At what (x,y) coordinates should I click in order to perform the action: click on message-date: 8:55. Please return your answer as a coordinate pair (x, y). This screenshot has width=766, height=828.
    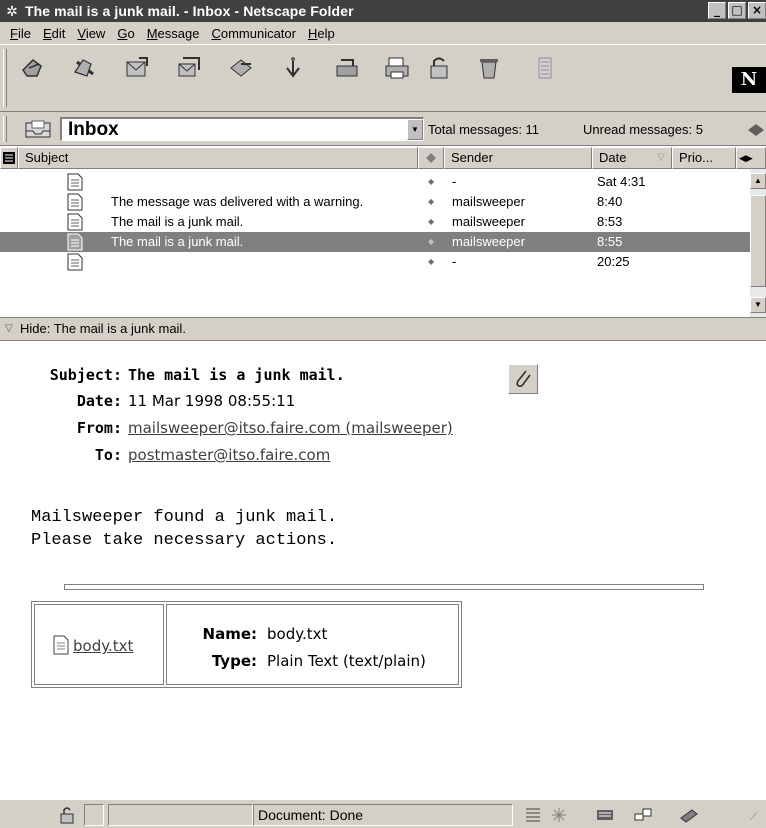
    Looking at the image, I should click on (610, 241).